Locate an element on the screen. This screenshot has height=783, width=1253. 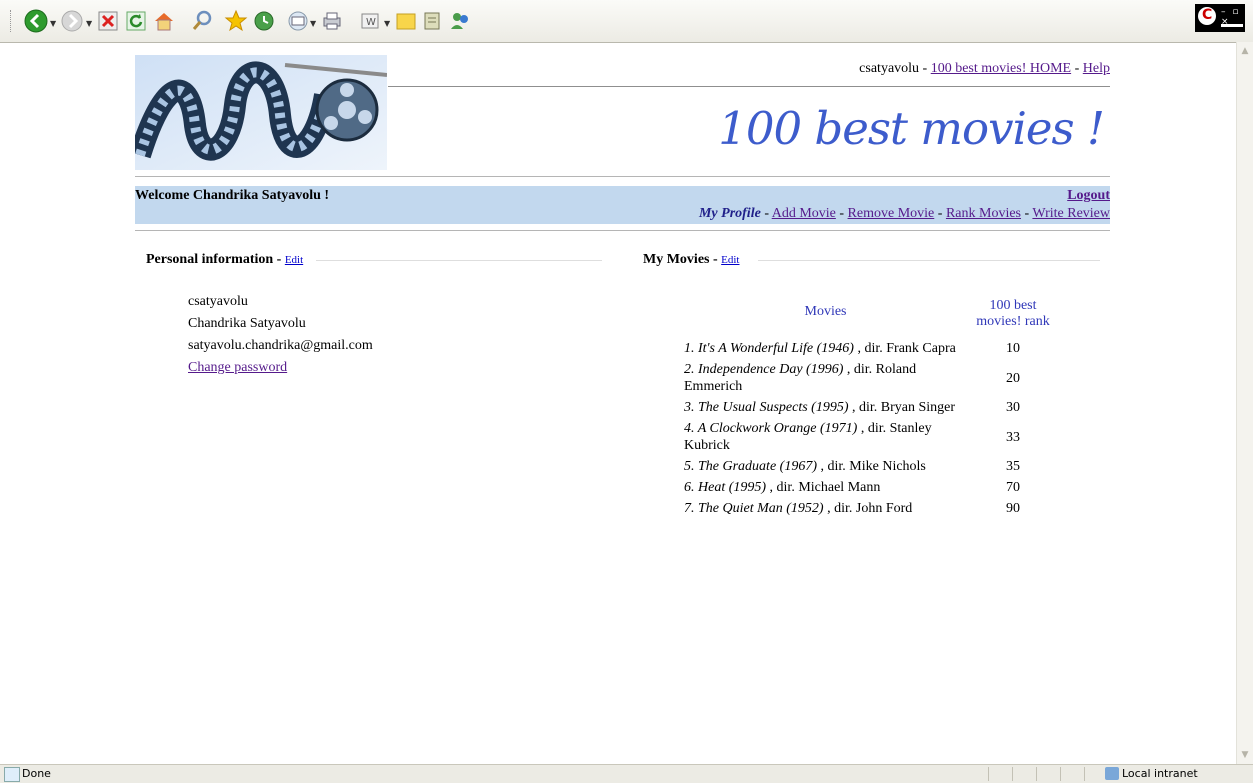
movie-rank: 90 is located at coordinates (1013, 508).